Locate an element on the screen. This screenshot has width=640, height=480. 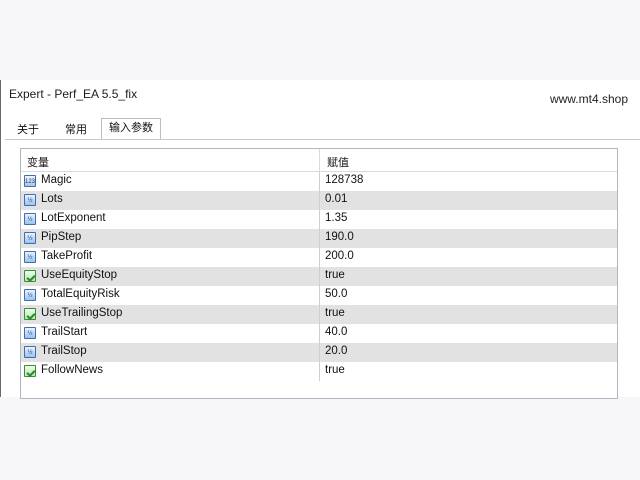
table-row: ½ TotalEquityRisk 50.0 is located at coordinates (319, 295).